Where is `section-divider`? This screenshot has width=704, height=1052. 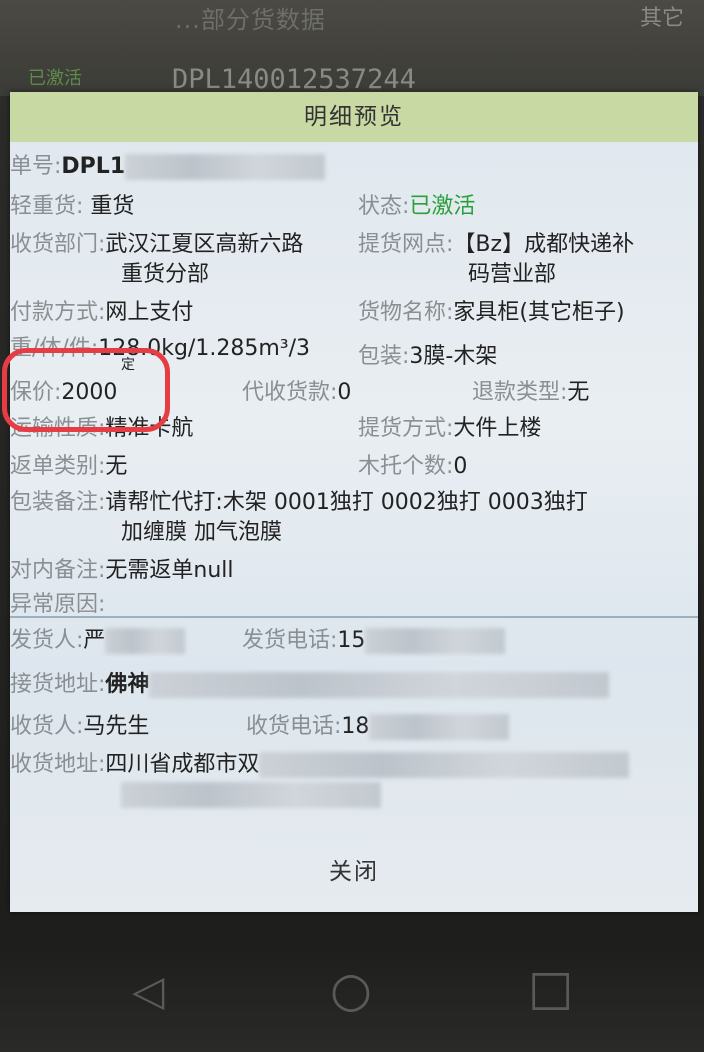 section-divider is located at coordinates (354, 617).